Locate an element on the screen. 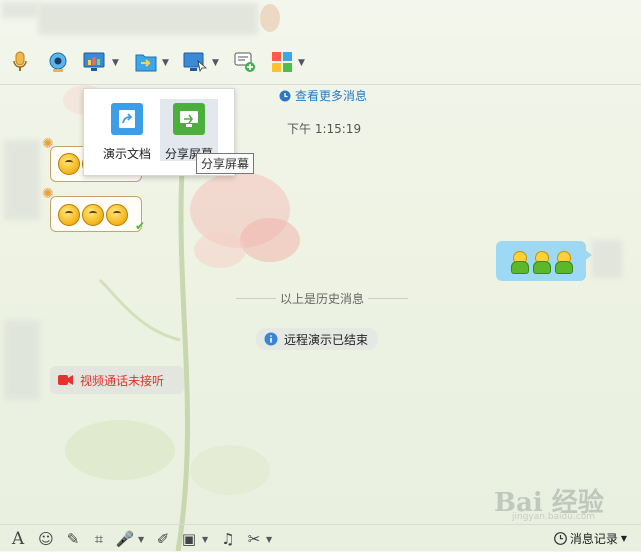 The height and width of the screenshot is (552, 641). baidu-watermark-url: jingyan.baidu.com is located at coordinates (554, 517).